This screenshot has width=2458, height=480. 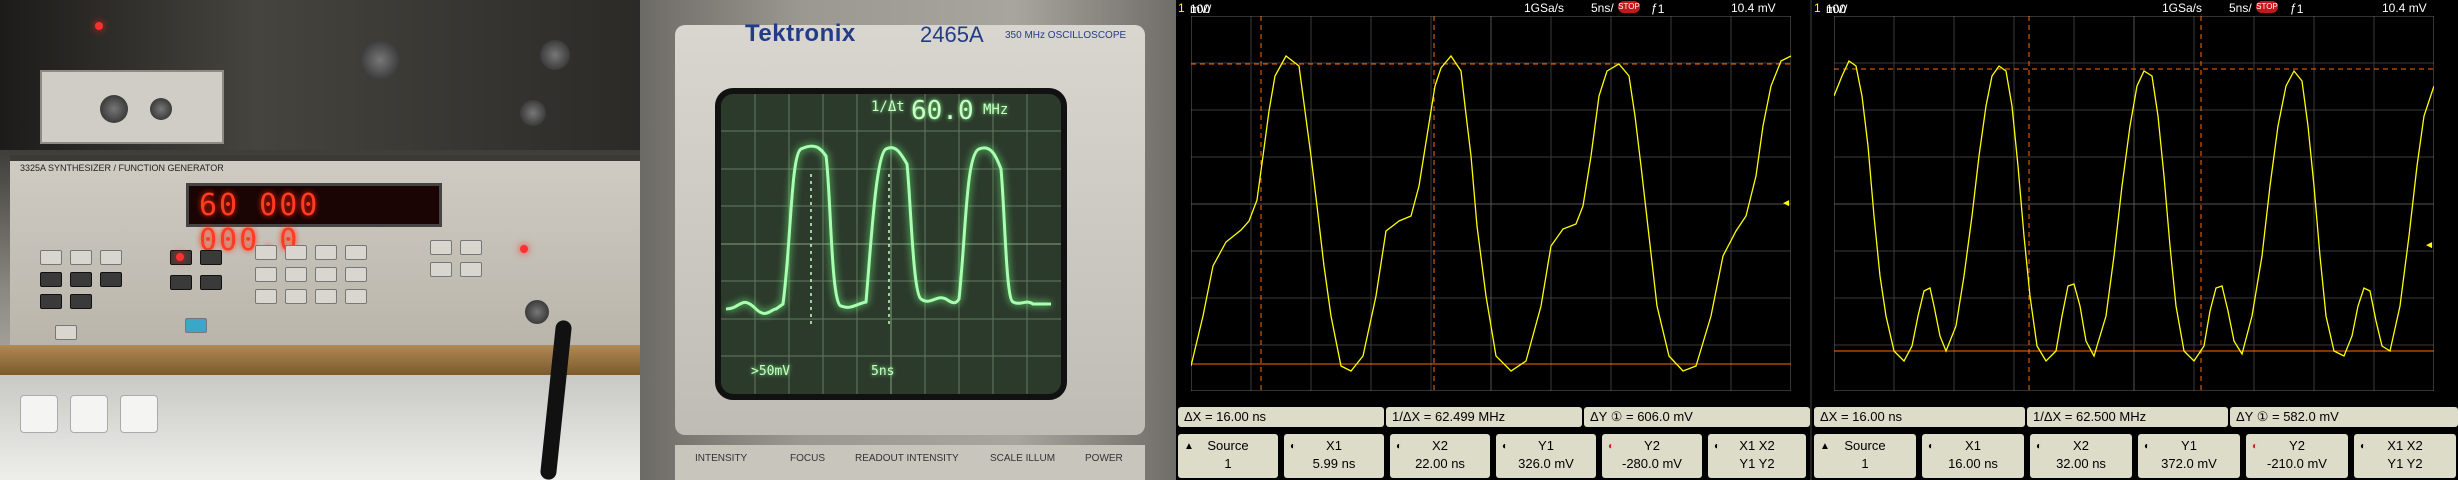 I want to click on wooden-shelf, so click(x=320, y=360).